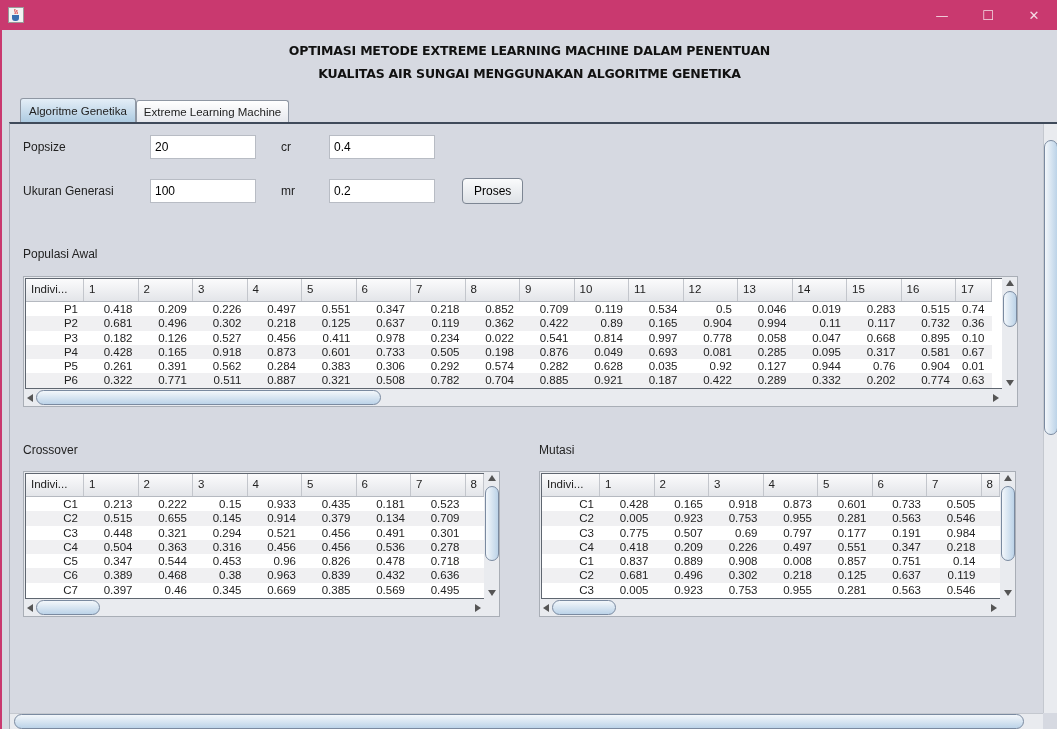 Image resolution: width=1057 pixels, height=729 pixels. I want to click on table-cell-text: 0.541, so click(554, 337).